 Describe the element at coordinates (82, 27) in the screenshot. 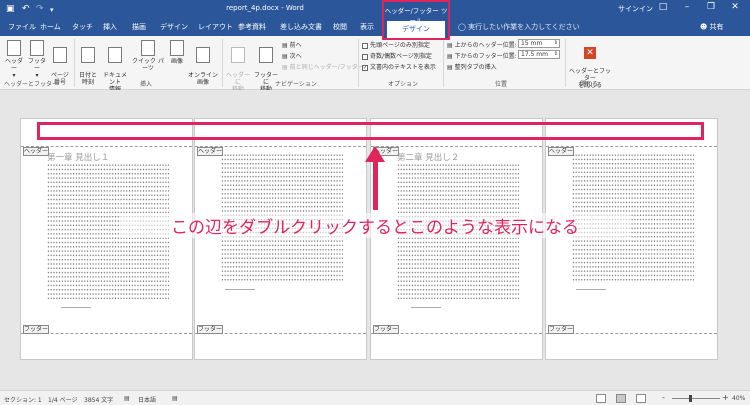

I see `tab-touch: タッチ` at that location.